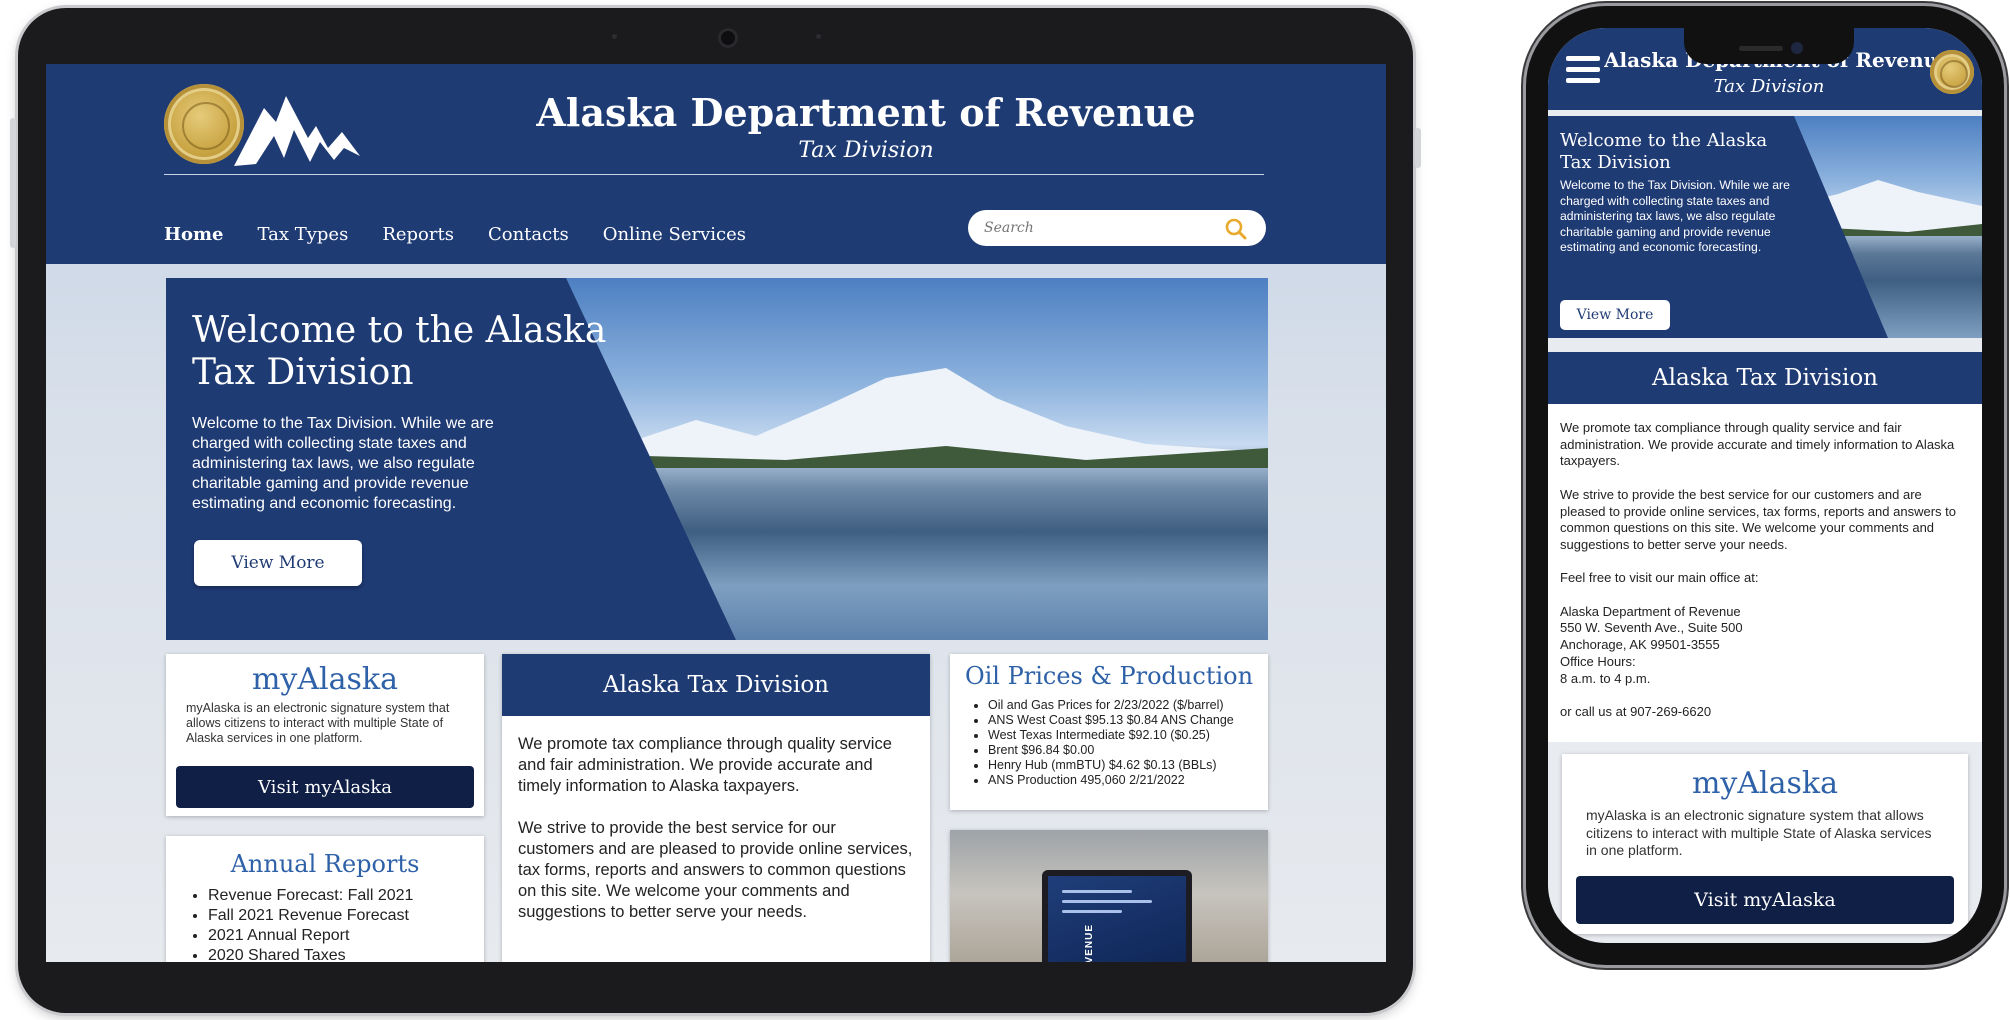 Image resolution: width=2010 pixels, height=1020 pixels. What do you see at coordinates (1128, 765) in the screenshot?
I see `oil-price-item: Henry Hub (mmBTU) $4.62 $0.13 (BBLs)` at bounding box center [1128, 765].